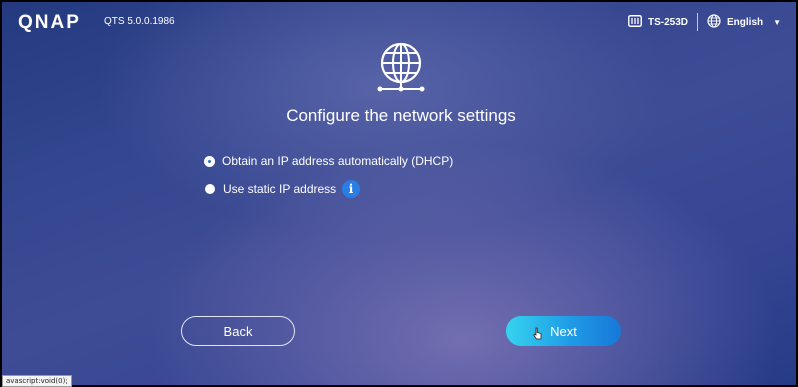  I want to click on back-button: Back, so click(238, 331).